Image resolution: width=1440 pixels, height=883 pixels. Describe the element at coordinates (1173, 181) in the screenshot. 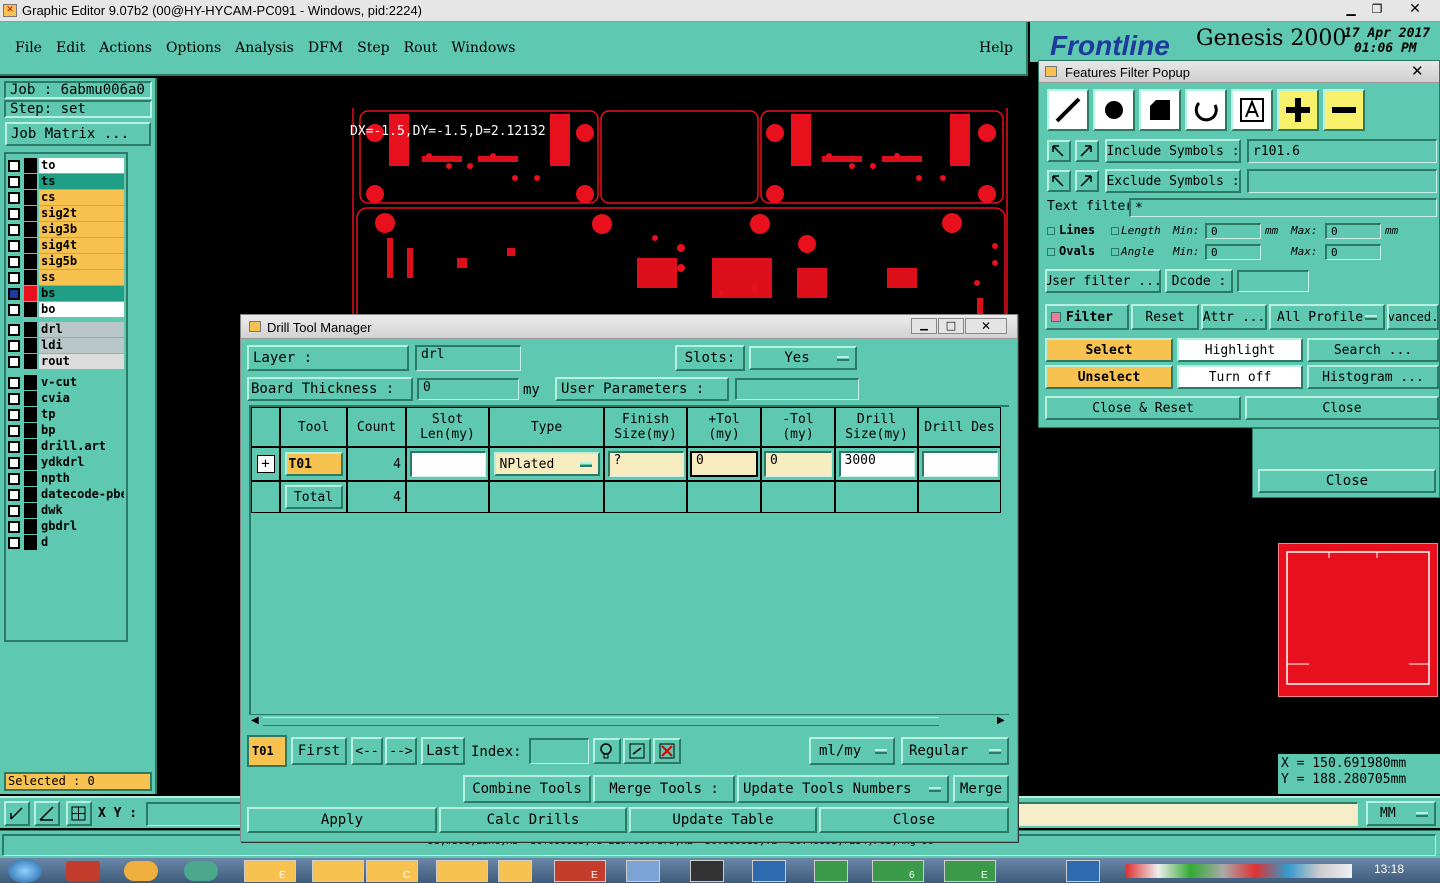

I see `exclude-symbols-button: Exclude Symbols :` at that location.